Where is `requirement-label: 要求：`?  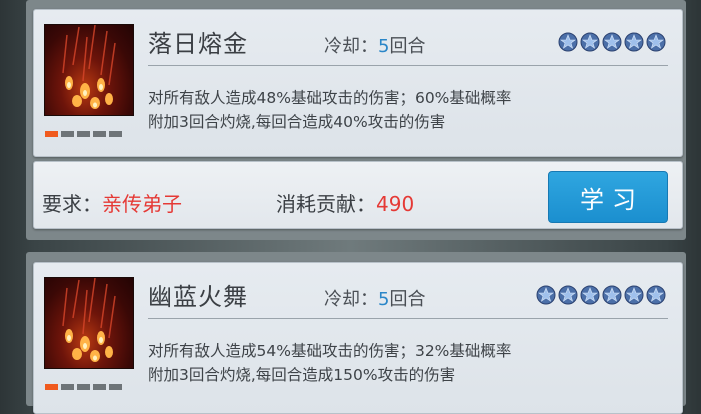
requirement-label: 要求： is located at coordinates (72, 204).